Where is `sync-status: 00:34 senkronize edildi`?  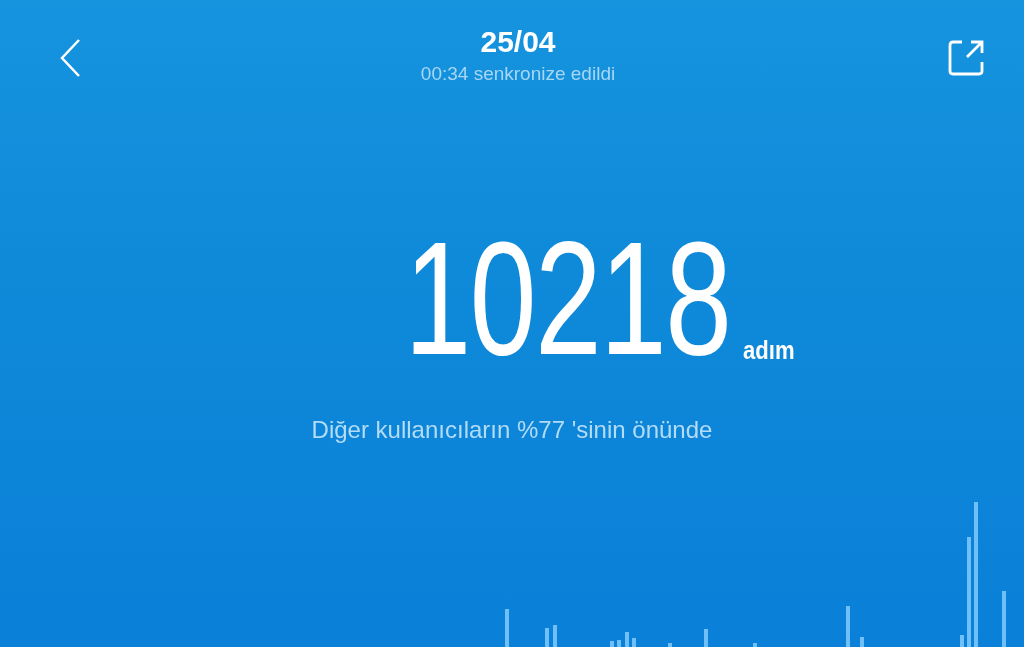 sync-status: 00:34 senkronize edildi is located at coordinates (518, 74).